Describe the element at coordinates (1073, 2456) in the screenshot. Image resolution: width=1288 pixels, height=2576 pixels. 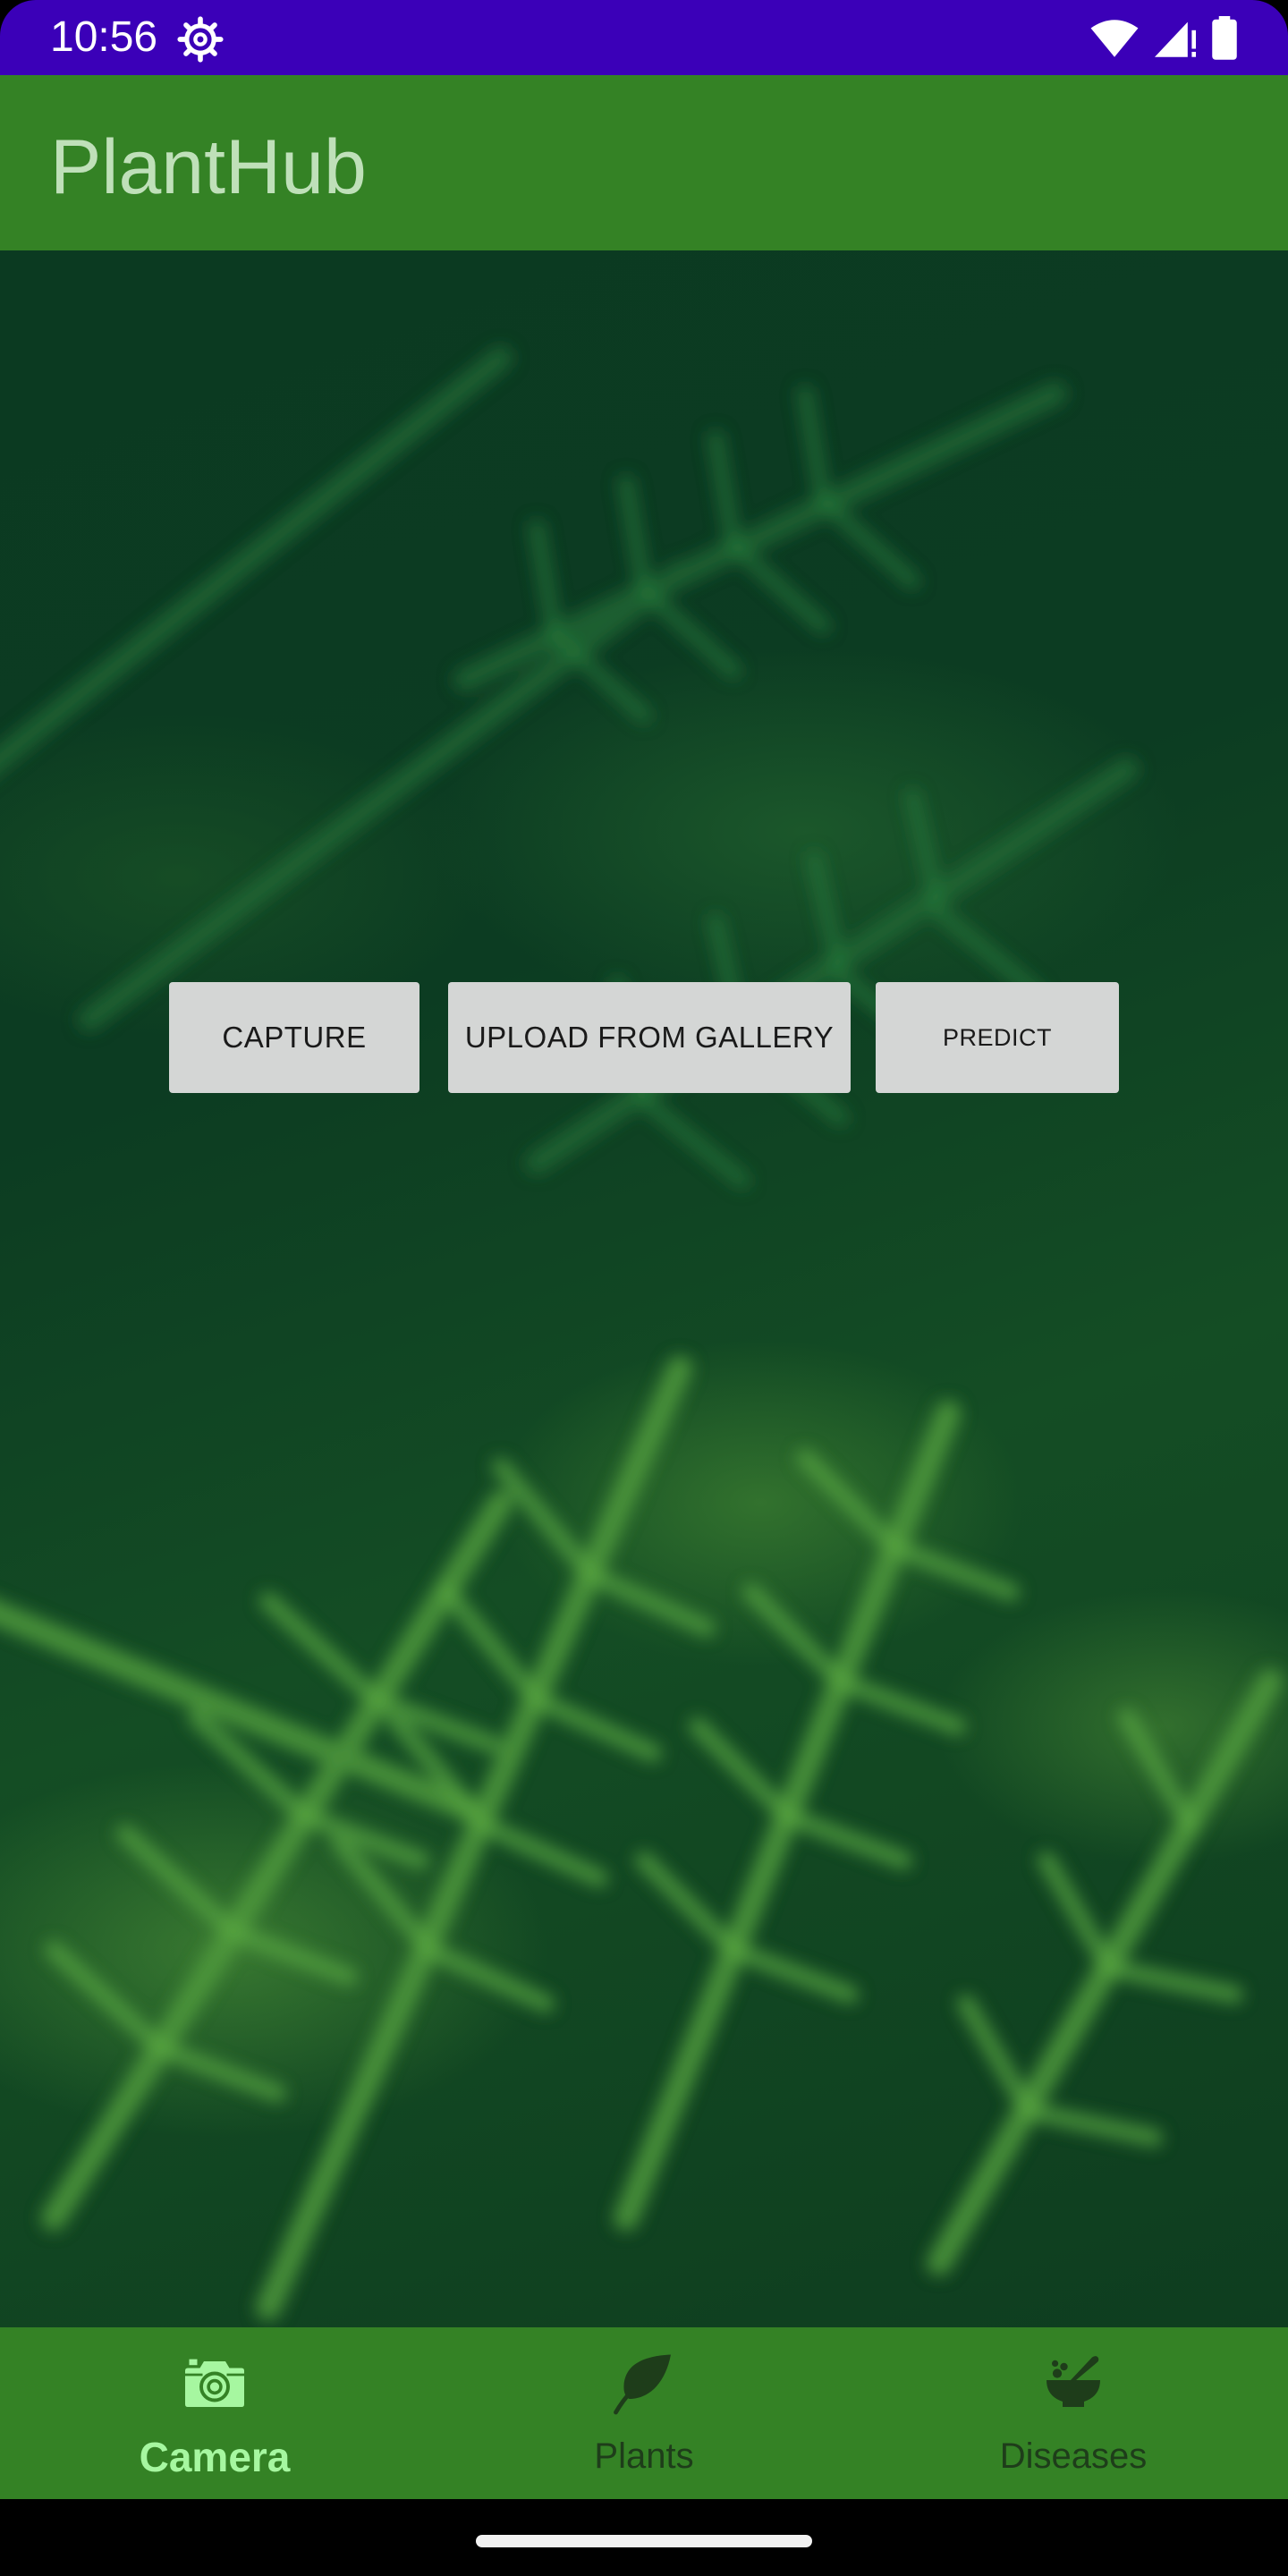
I see `nav-label-diseases: Diseases` at that location.